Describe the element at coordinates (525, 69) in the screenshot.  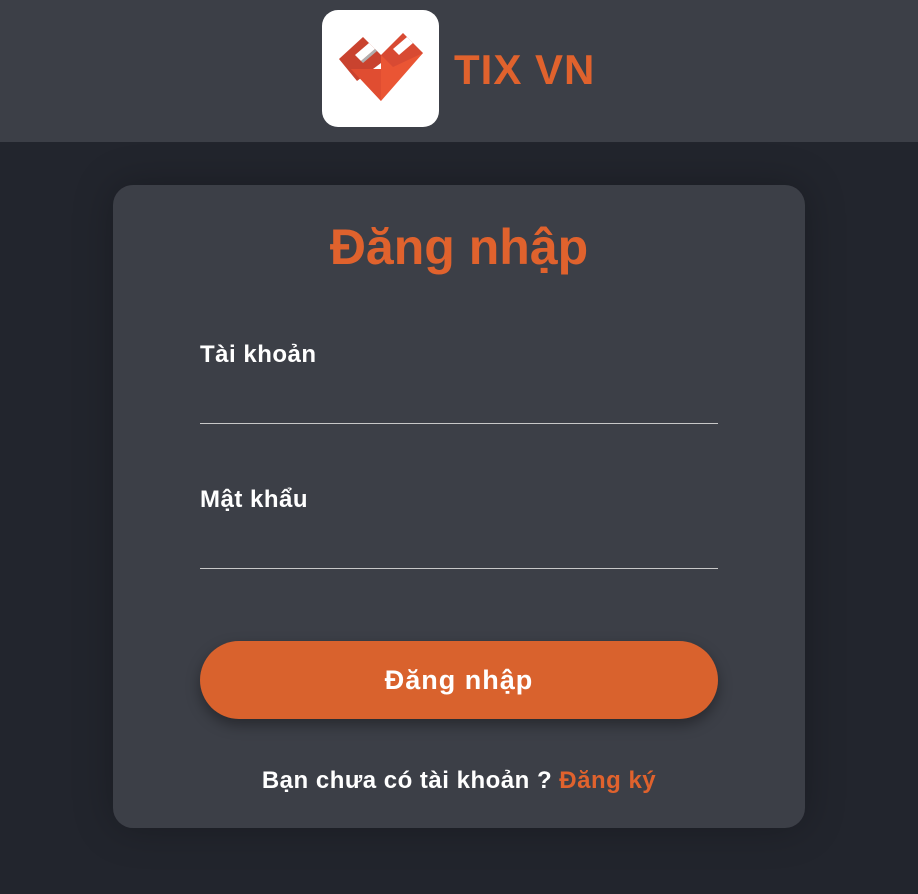
I see `brand-name: TIX VN` at that location.